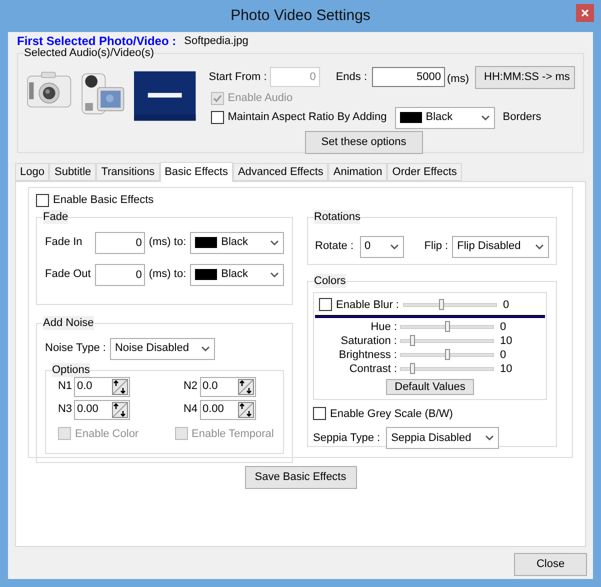  Describe the element at coordinates (330, 281) in the screenshot. I see `group-title: Colors` at that location.